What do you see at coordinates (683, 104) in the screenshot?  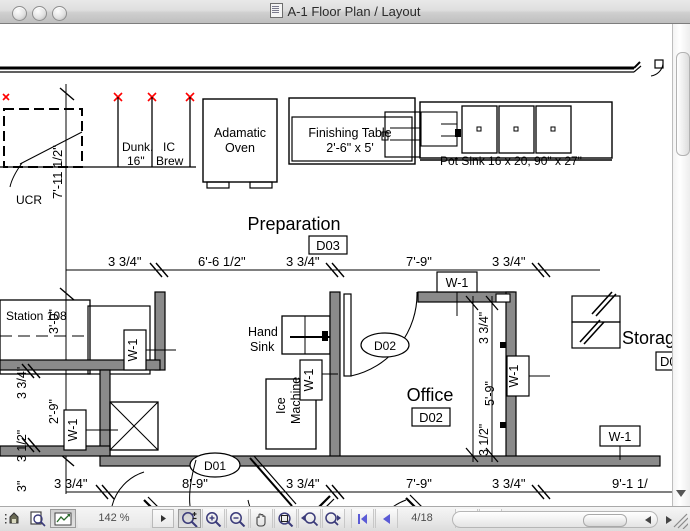 I see `vertical-scrollbar-thumb` at bounding box center [683, 104].